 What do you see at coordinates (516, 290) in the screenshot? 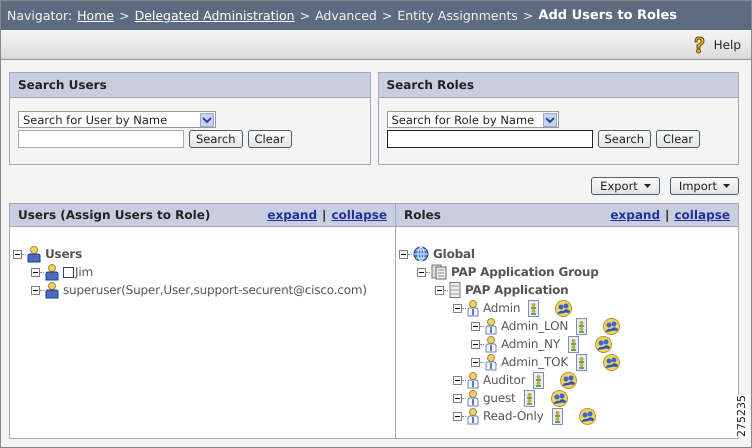
I see `tree-node-label: PAP Application` at bounding box center [516, 290].